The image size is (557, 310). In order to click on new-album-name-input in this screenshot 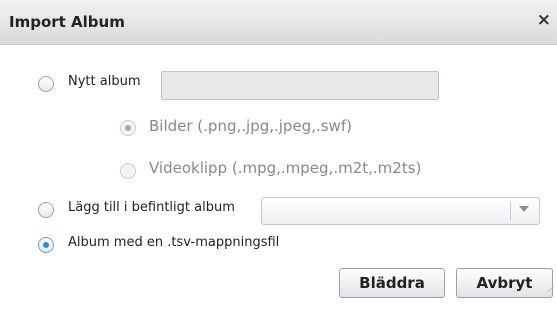, I will do `click(300, 85)`.